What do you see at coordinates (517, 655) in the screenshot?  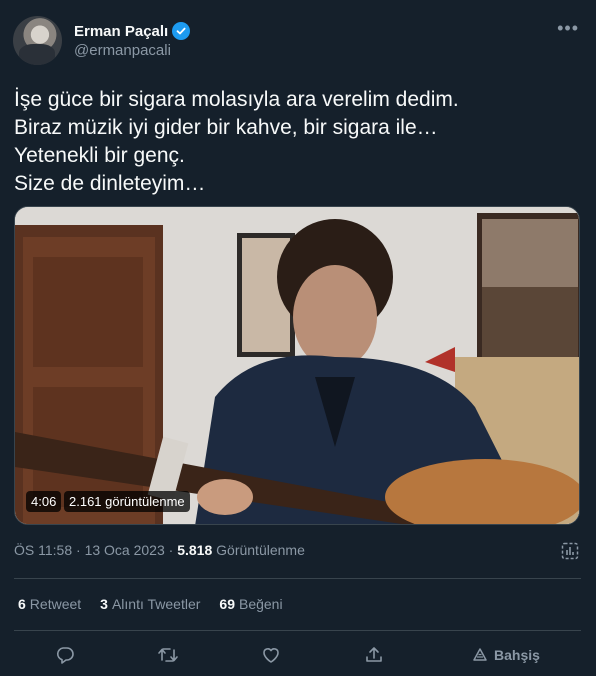 I see `tip-label: Bahşiş` at bounding box center [517, 655].